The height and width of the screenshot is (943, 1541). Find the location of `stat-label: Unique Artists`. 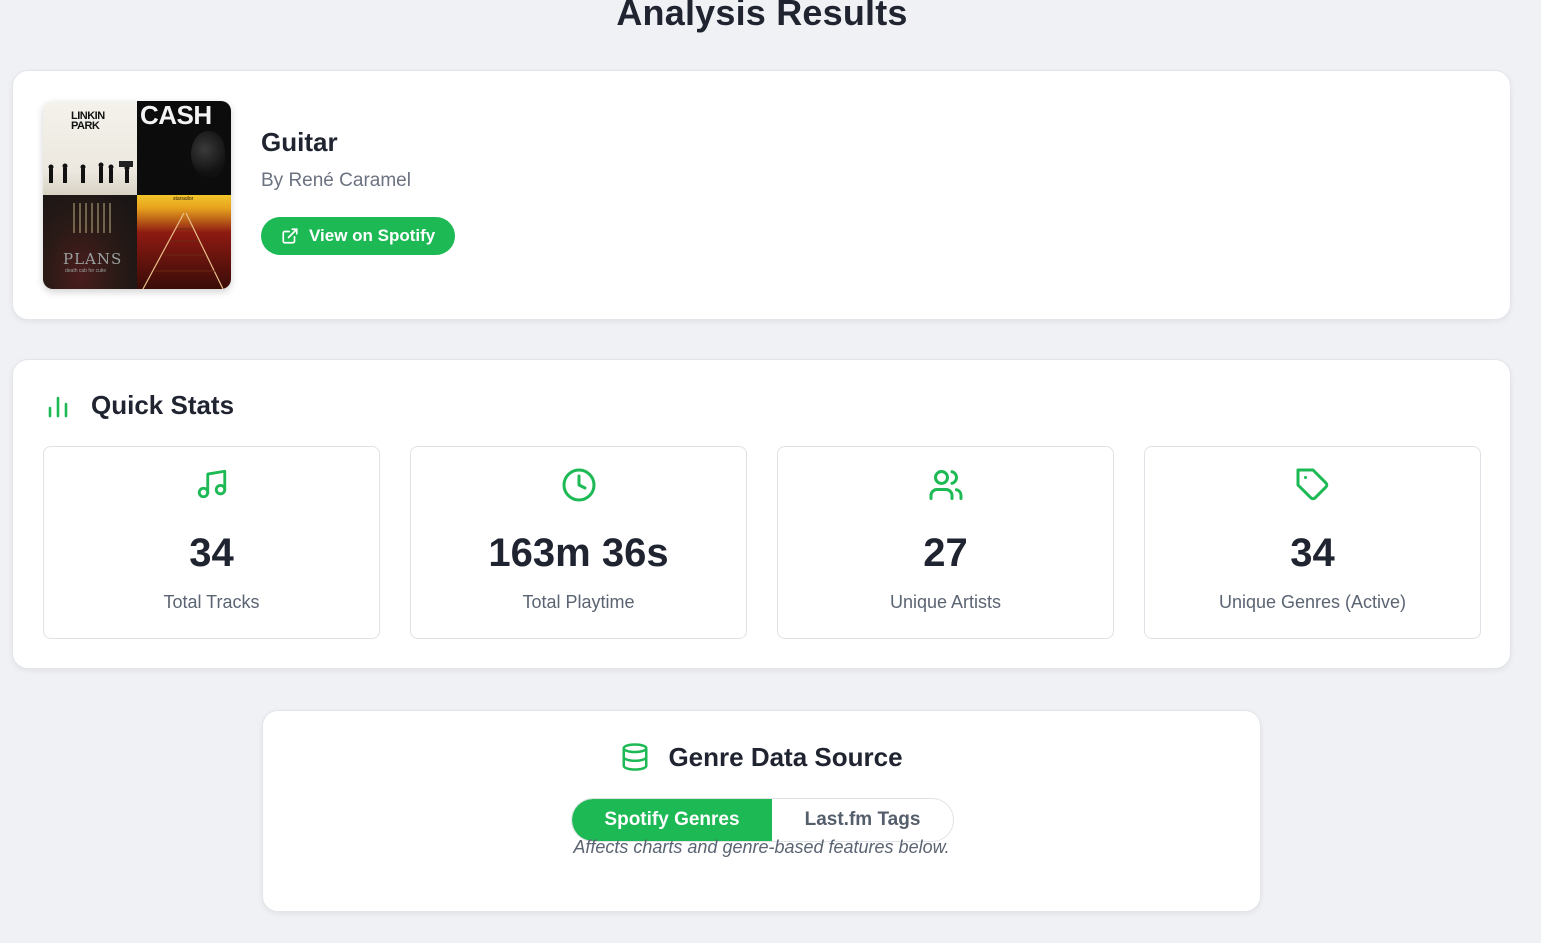

stat-label: Unique Artists is located at coordinates (945, 602).